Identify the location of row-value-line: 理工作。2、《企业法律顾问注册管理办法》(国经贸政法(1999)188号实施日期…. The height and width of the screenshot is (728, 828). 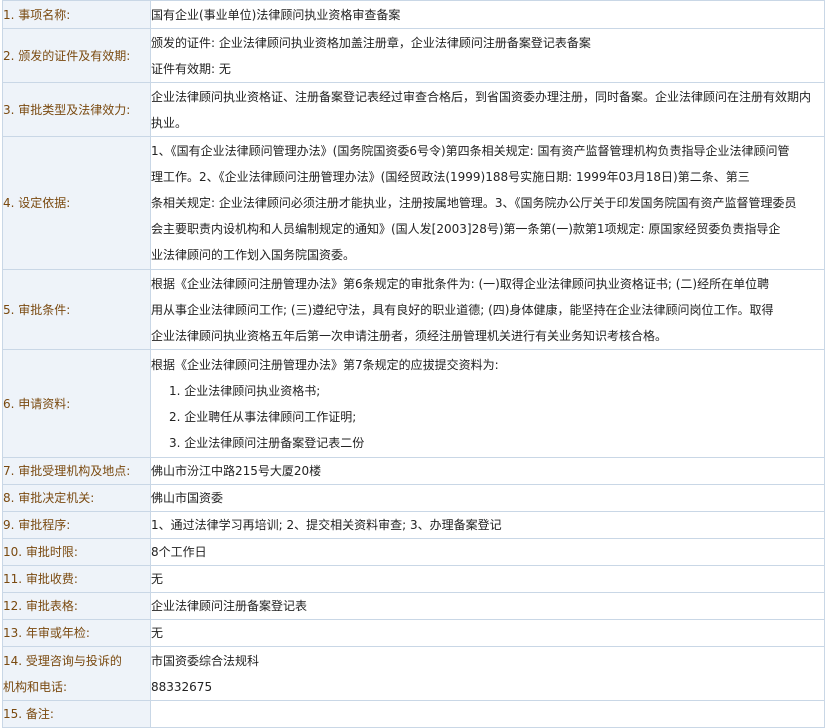
(450, 177).